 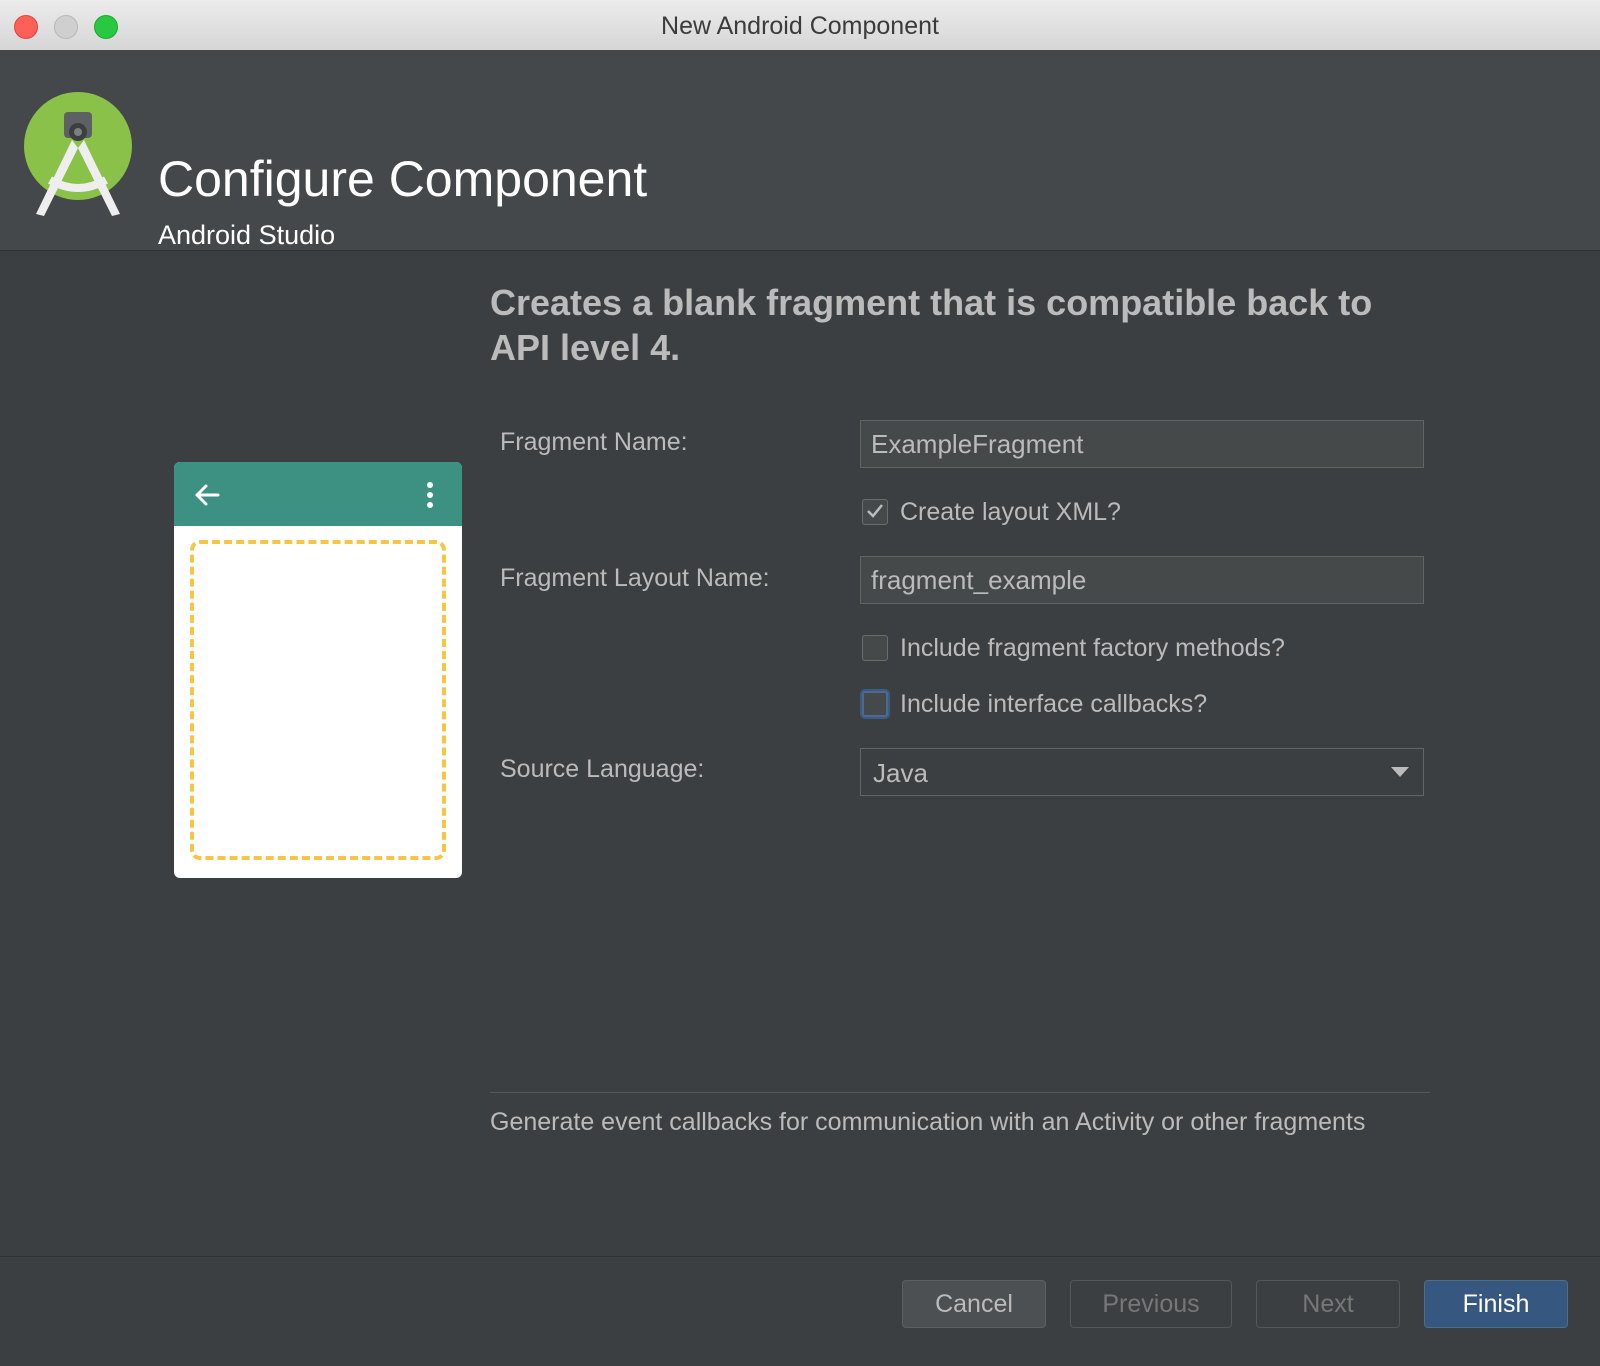 What do you see at coordinates (875, 704) in the screenshot?
I see `include-interface-callbacks-checkbox` at bounding box center [875, 704].